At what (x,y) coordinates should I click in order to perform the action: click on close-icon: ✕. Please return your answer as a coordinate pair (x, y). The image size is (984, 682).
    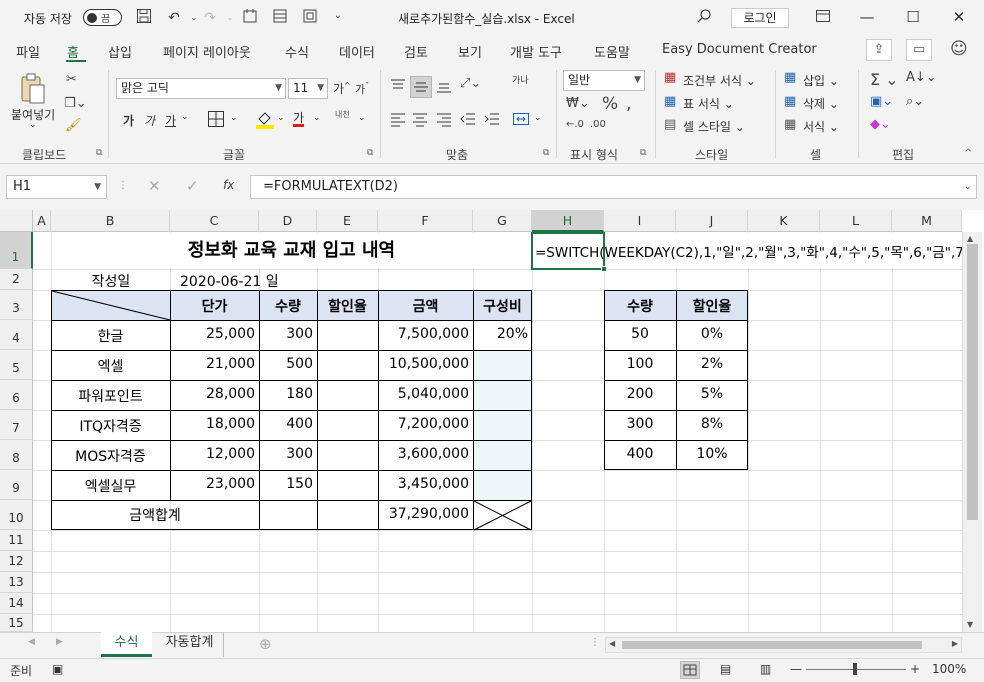
    Looking at the image, I should click on (959, 17).